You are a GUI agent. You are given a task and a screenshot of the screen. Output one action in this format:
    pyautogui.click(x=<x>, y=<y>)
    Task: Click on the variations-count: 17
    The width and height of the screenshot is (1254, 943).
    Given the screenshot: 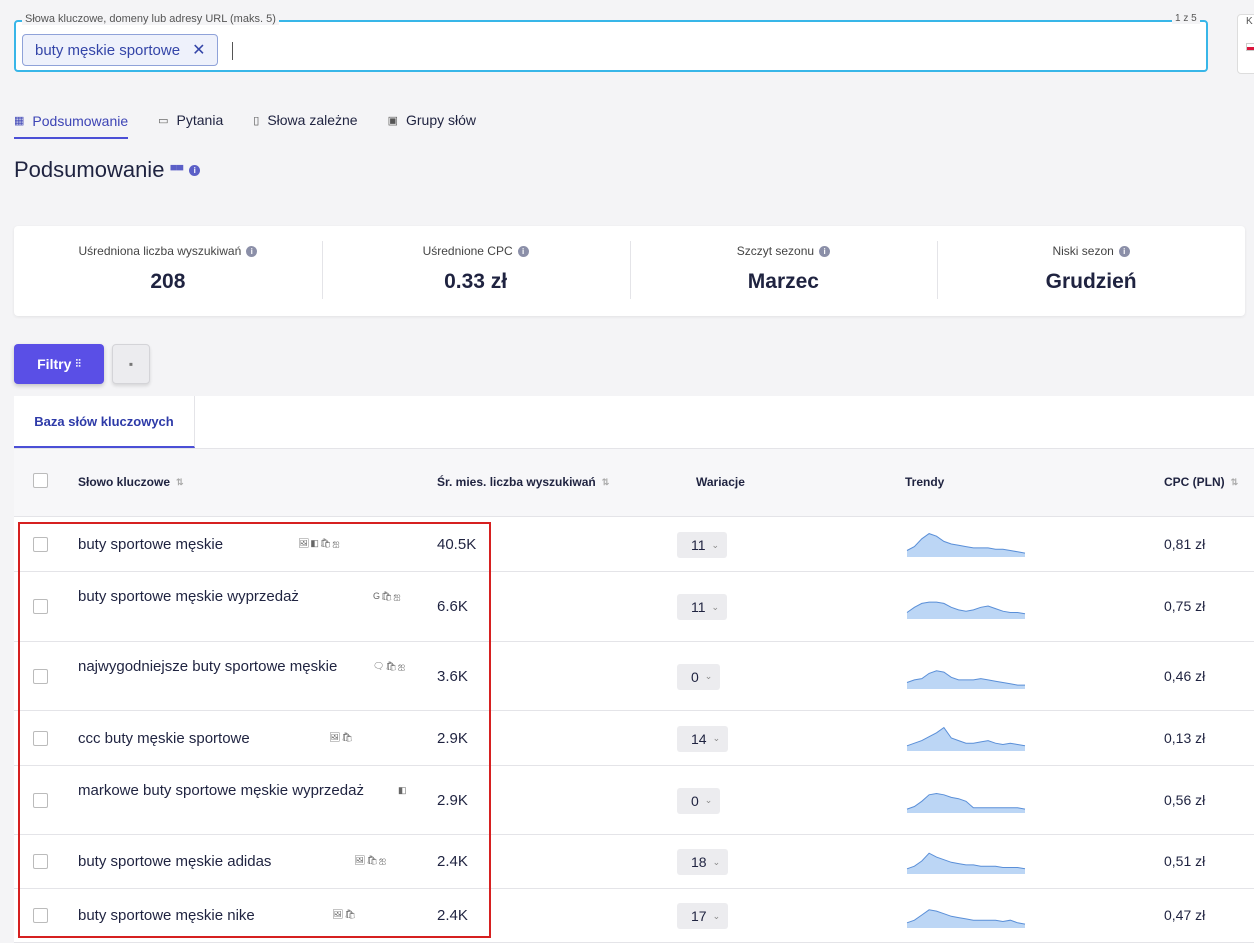 What is the action you would take?
    pyautogui.click(x=699, y=916)
    